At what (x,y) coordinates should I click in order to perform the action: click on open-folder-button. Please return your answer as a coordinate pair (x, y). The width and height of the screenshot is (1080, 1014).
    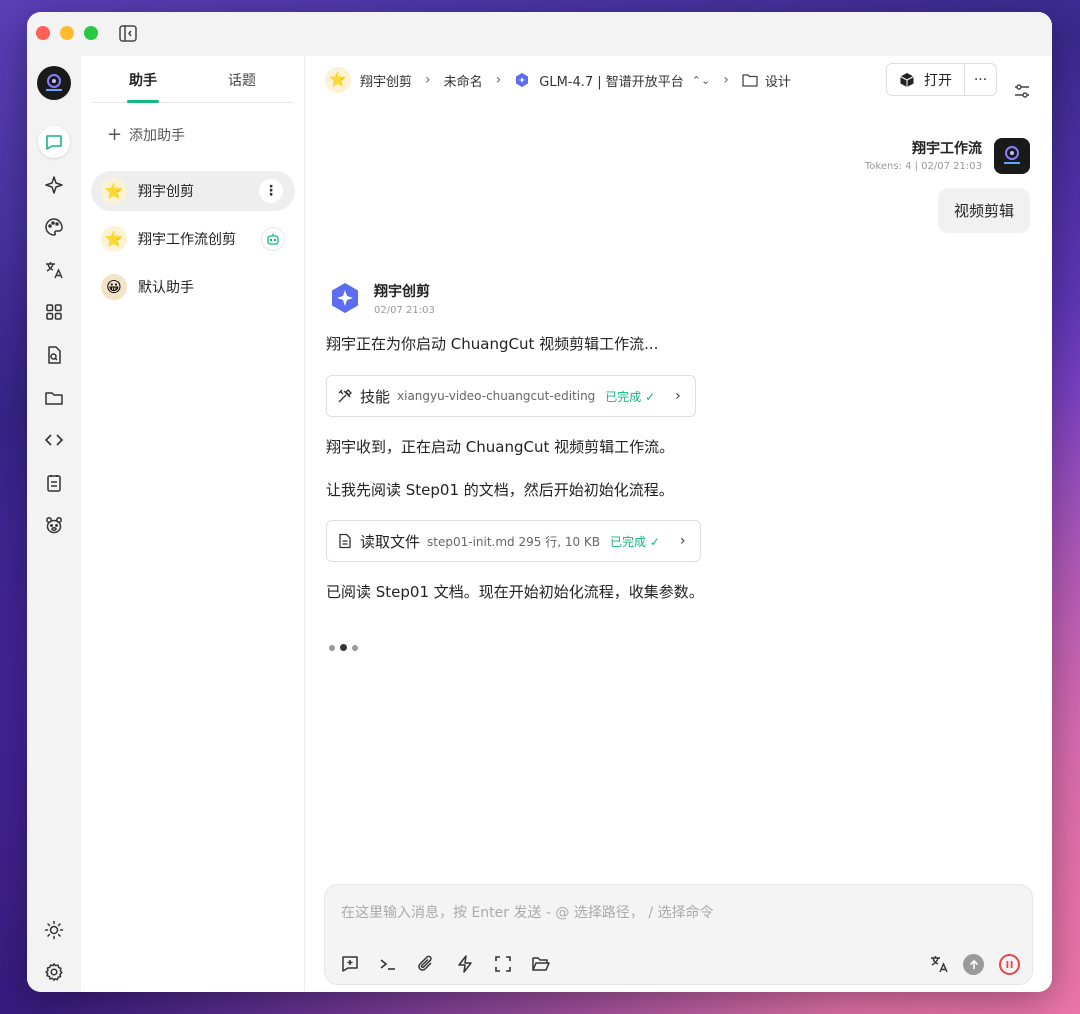
    Looking at the image, I should click on (541, 964).